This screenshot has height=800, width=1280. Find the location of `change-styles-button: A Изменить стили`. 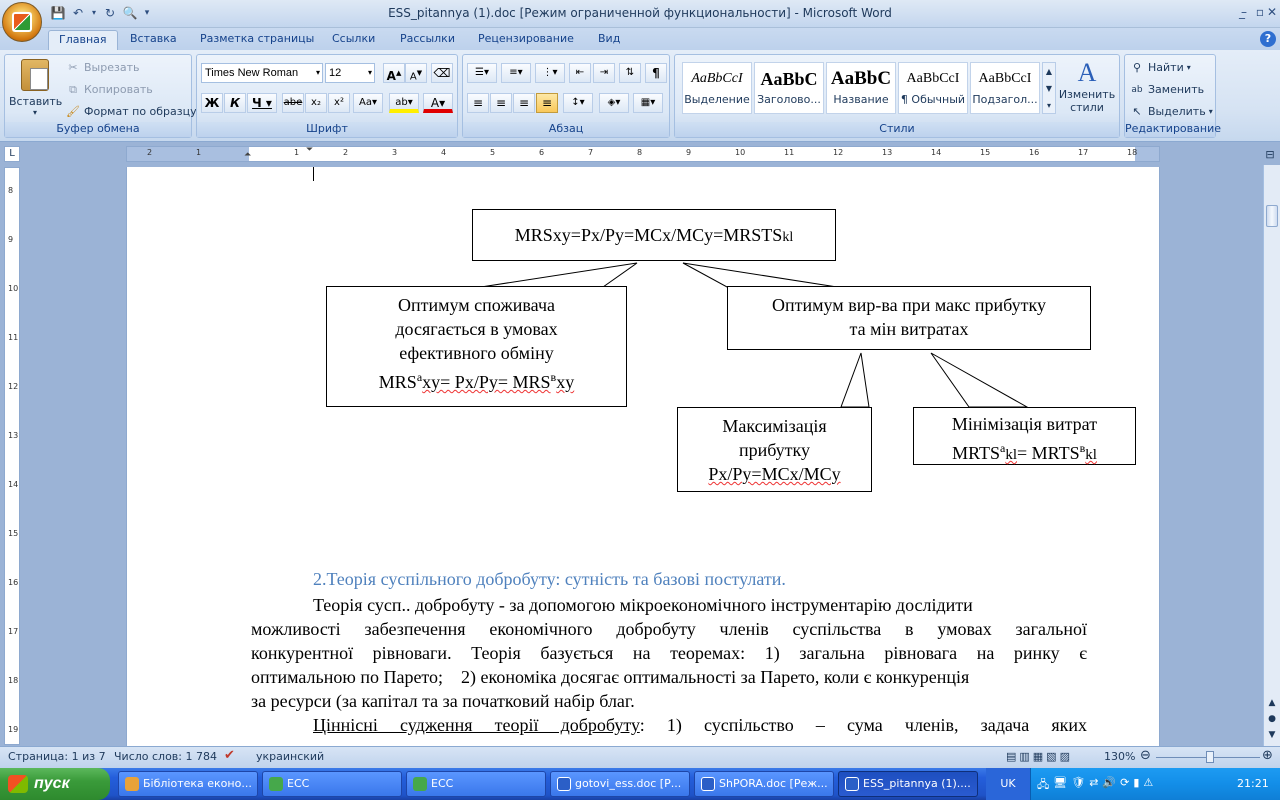

change-styles-button: A Изменить стили is located at coordinates (1087, 89).